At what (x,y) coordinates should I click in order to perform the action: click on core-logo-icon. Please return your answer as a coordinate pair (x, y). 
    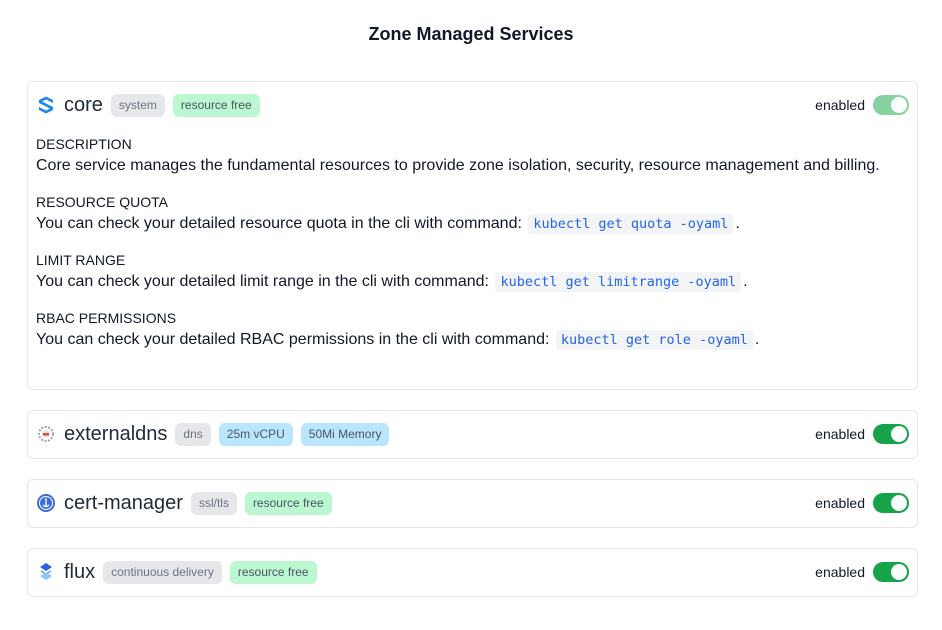
    Looking at the image, I should click on (46, 105).